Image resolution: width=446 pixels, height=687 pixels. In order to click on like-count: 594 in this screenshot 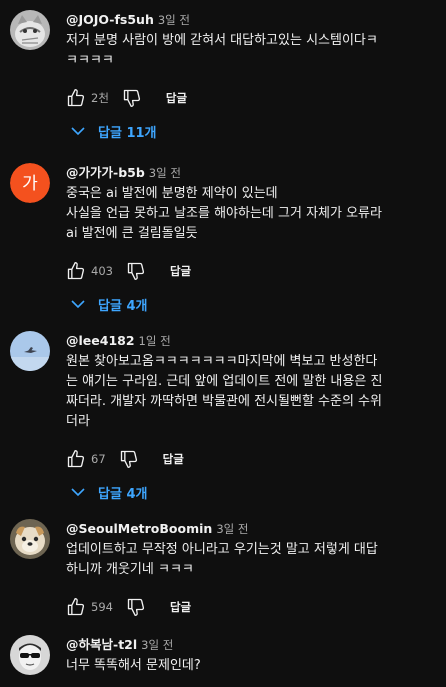, I will do `click(102, 607)`.